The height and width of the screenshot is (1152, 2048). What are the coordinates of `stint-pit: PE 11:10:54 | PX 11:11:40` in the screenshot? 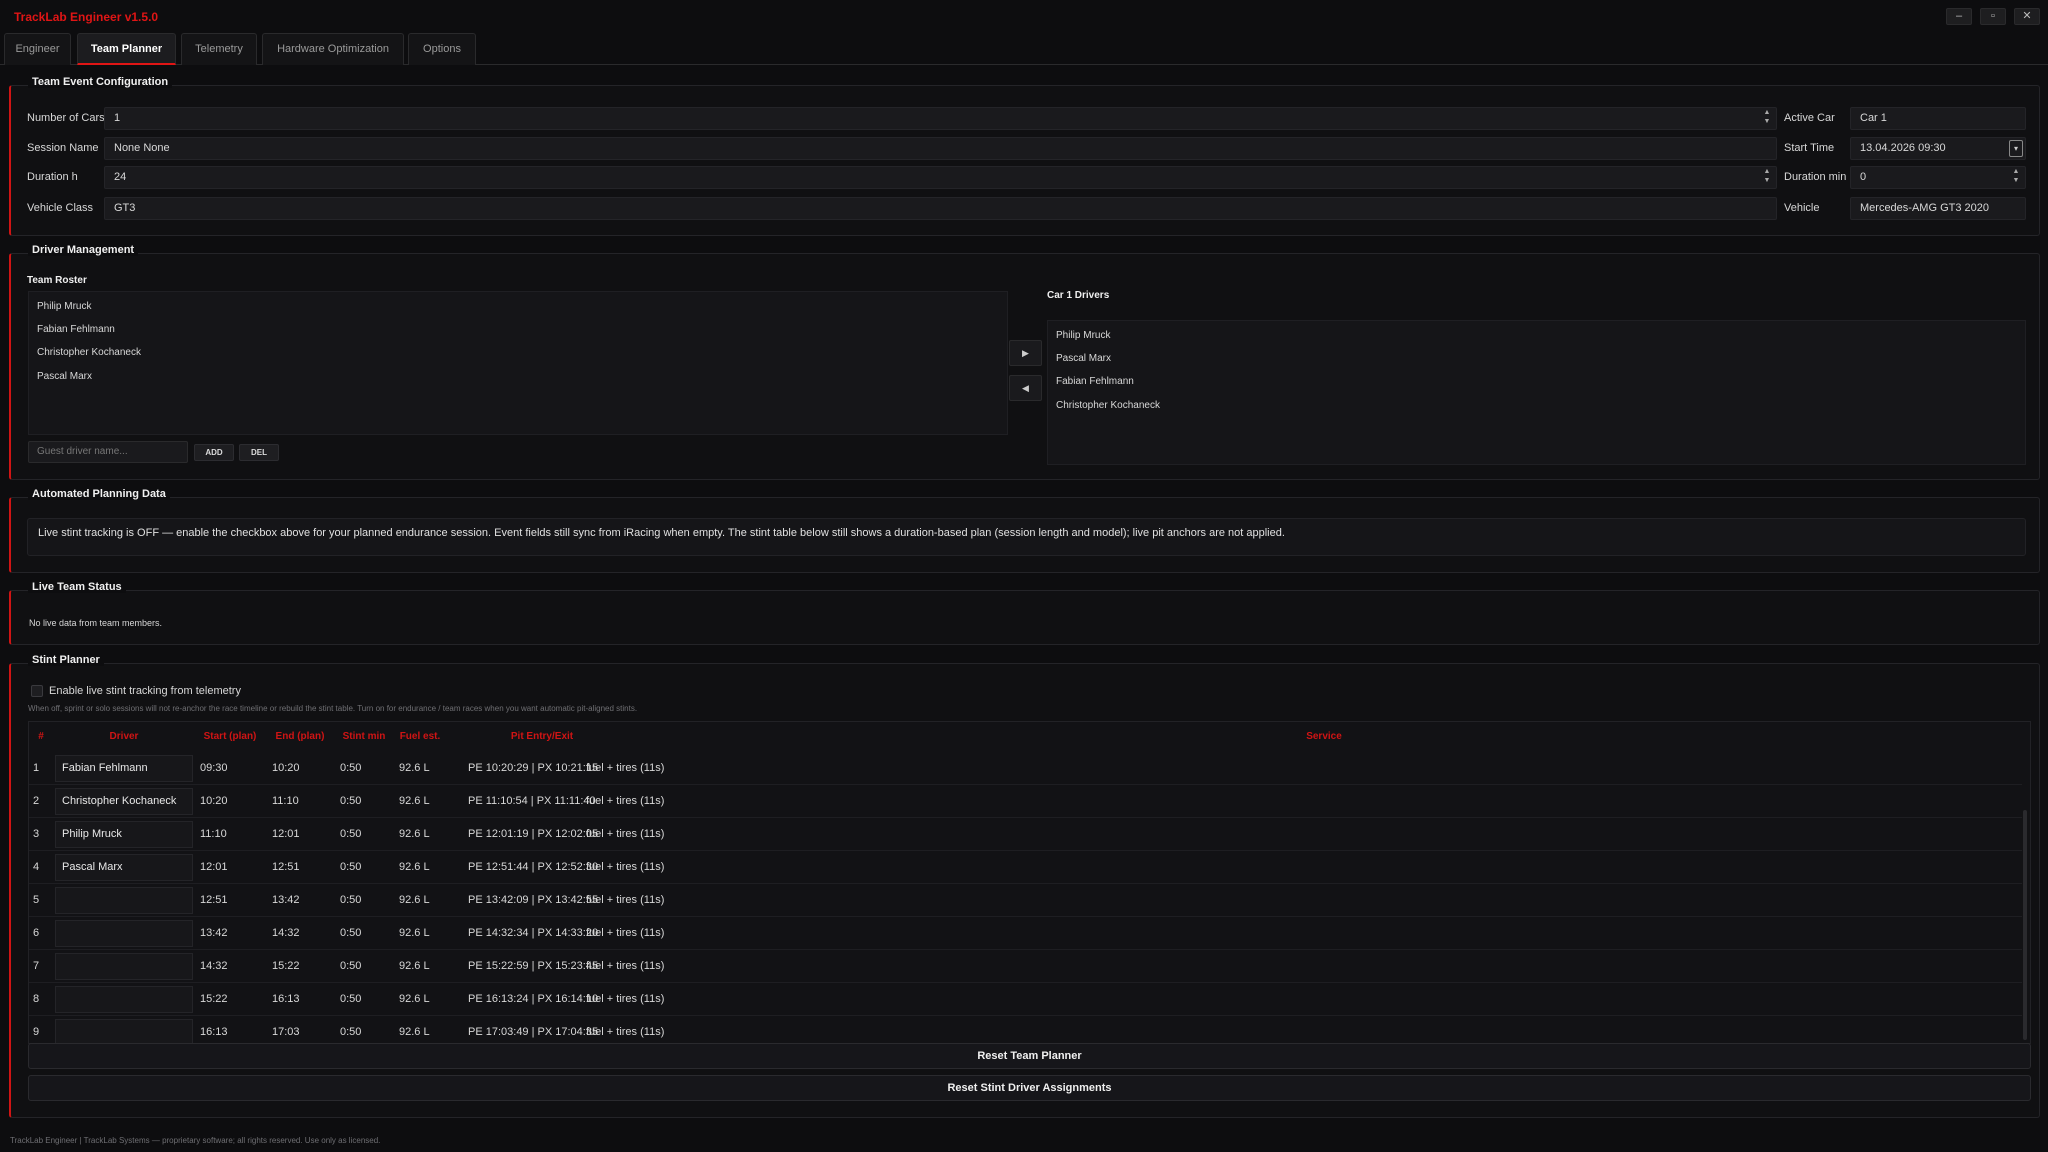 It's located at (532, 801).